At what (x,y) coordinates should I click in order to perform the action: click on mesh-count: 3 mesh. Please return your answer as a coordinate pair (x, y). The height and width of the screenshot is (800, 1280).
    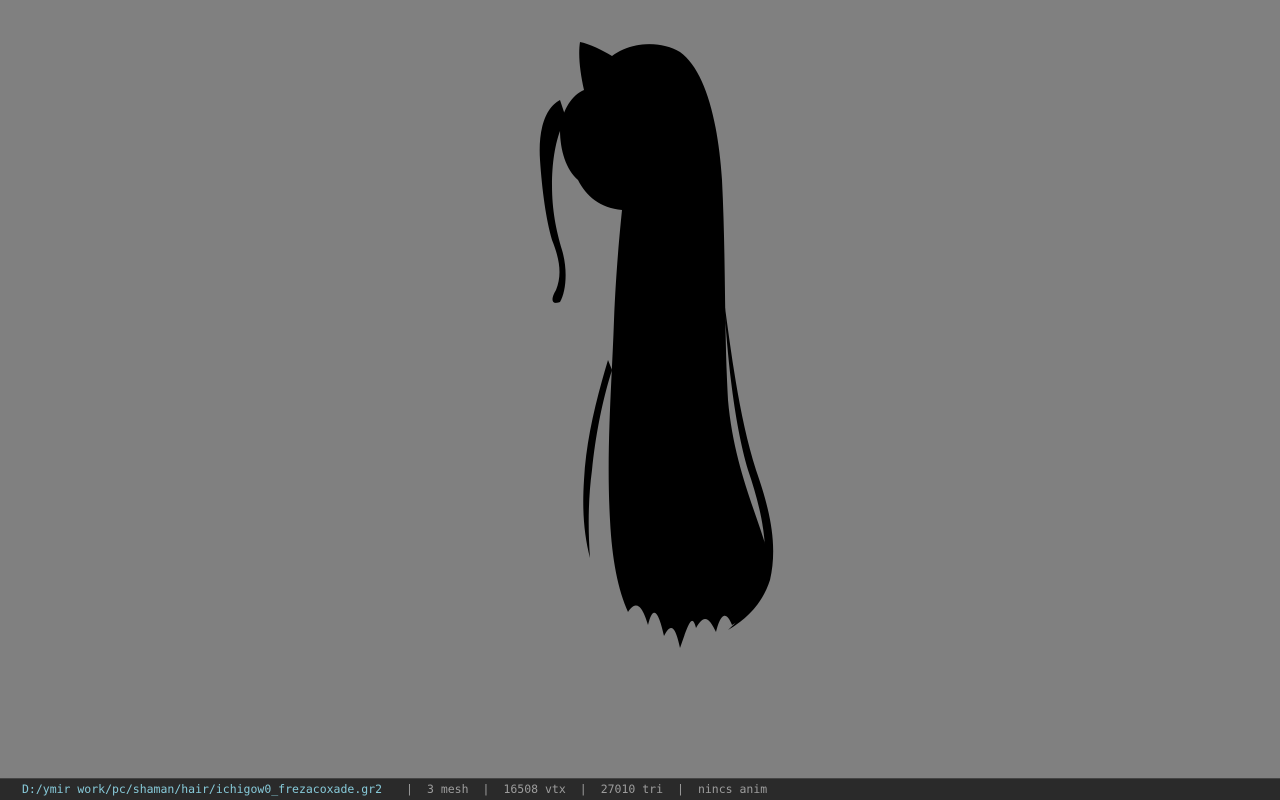
    Looking at the image, I should click on (447, 789).